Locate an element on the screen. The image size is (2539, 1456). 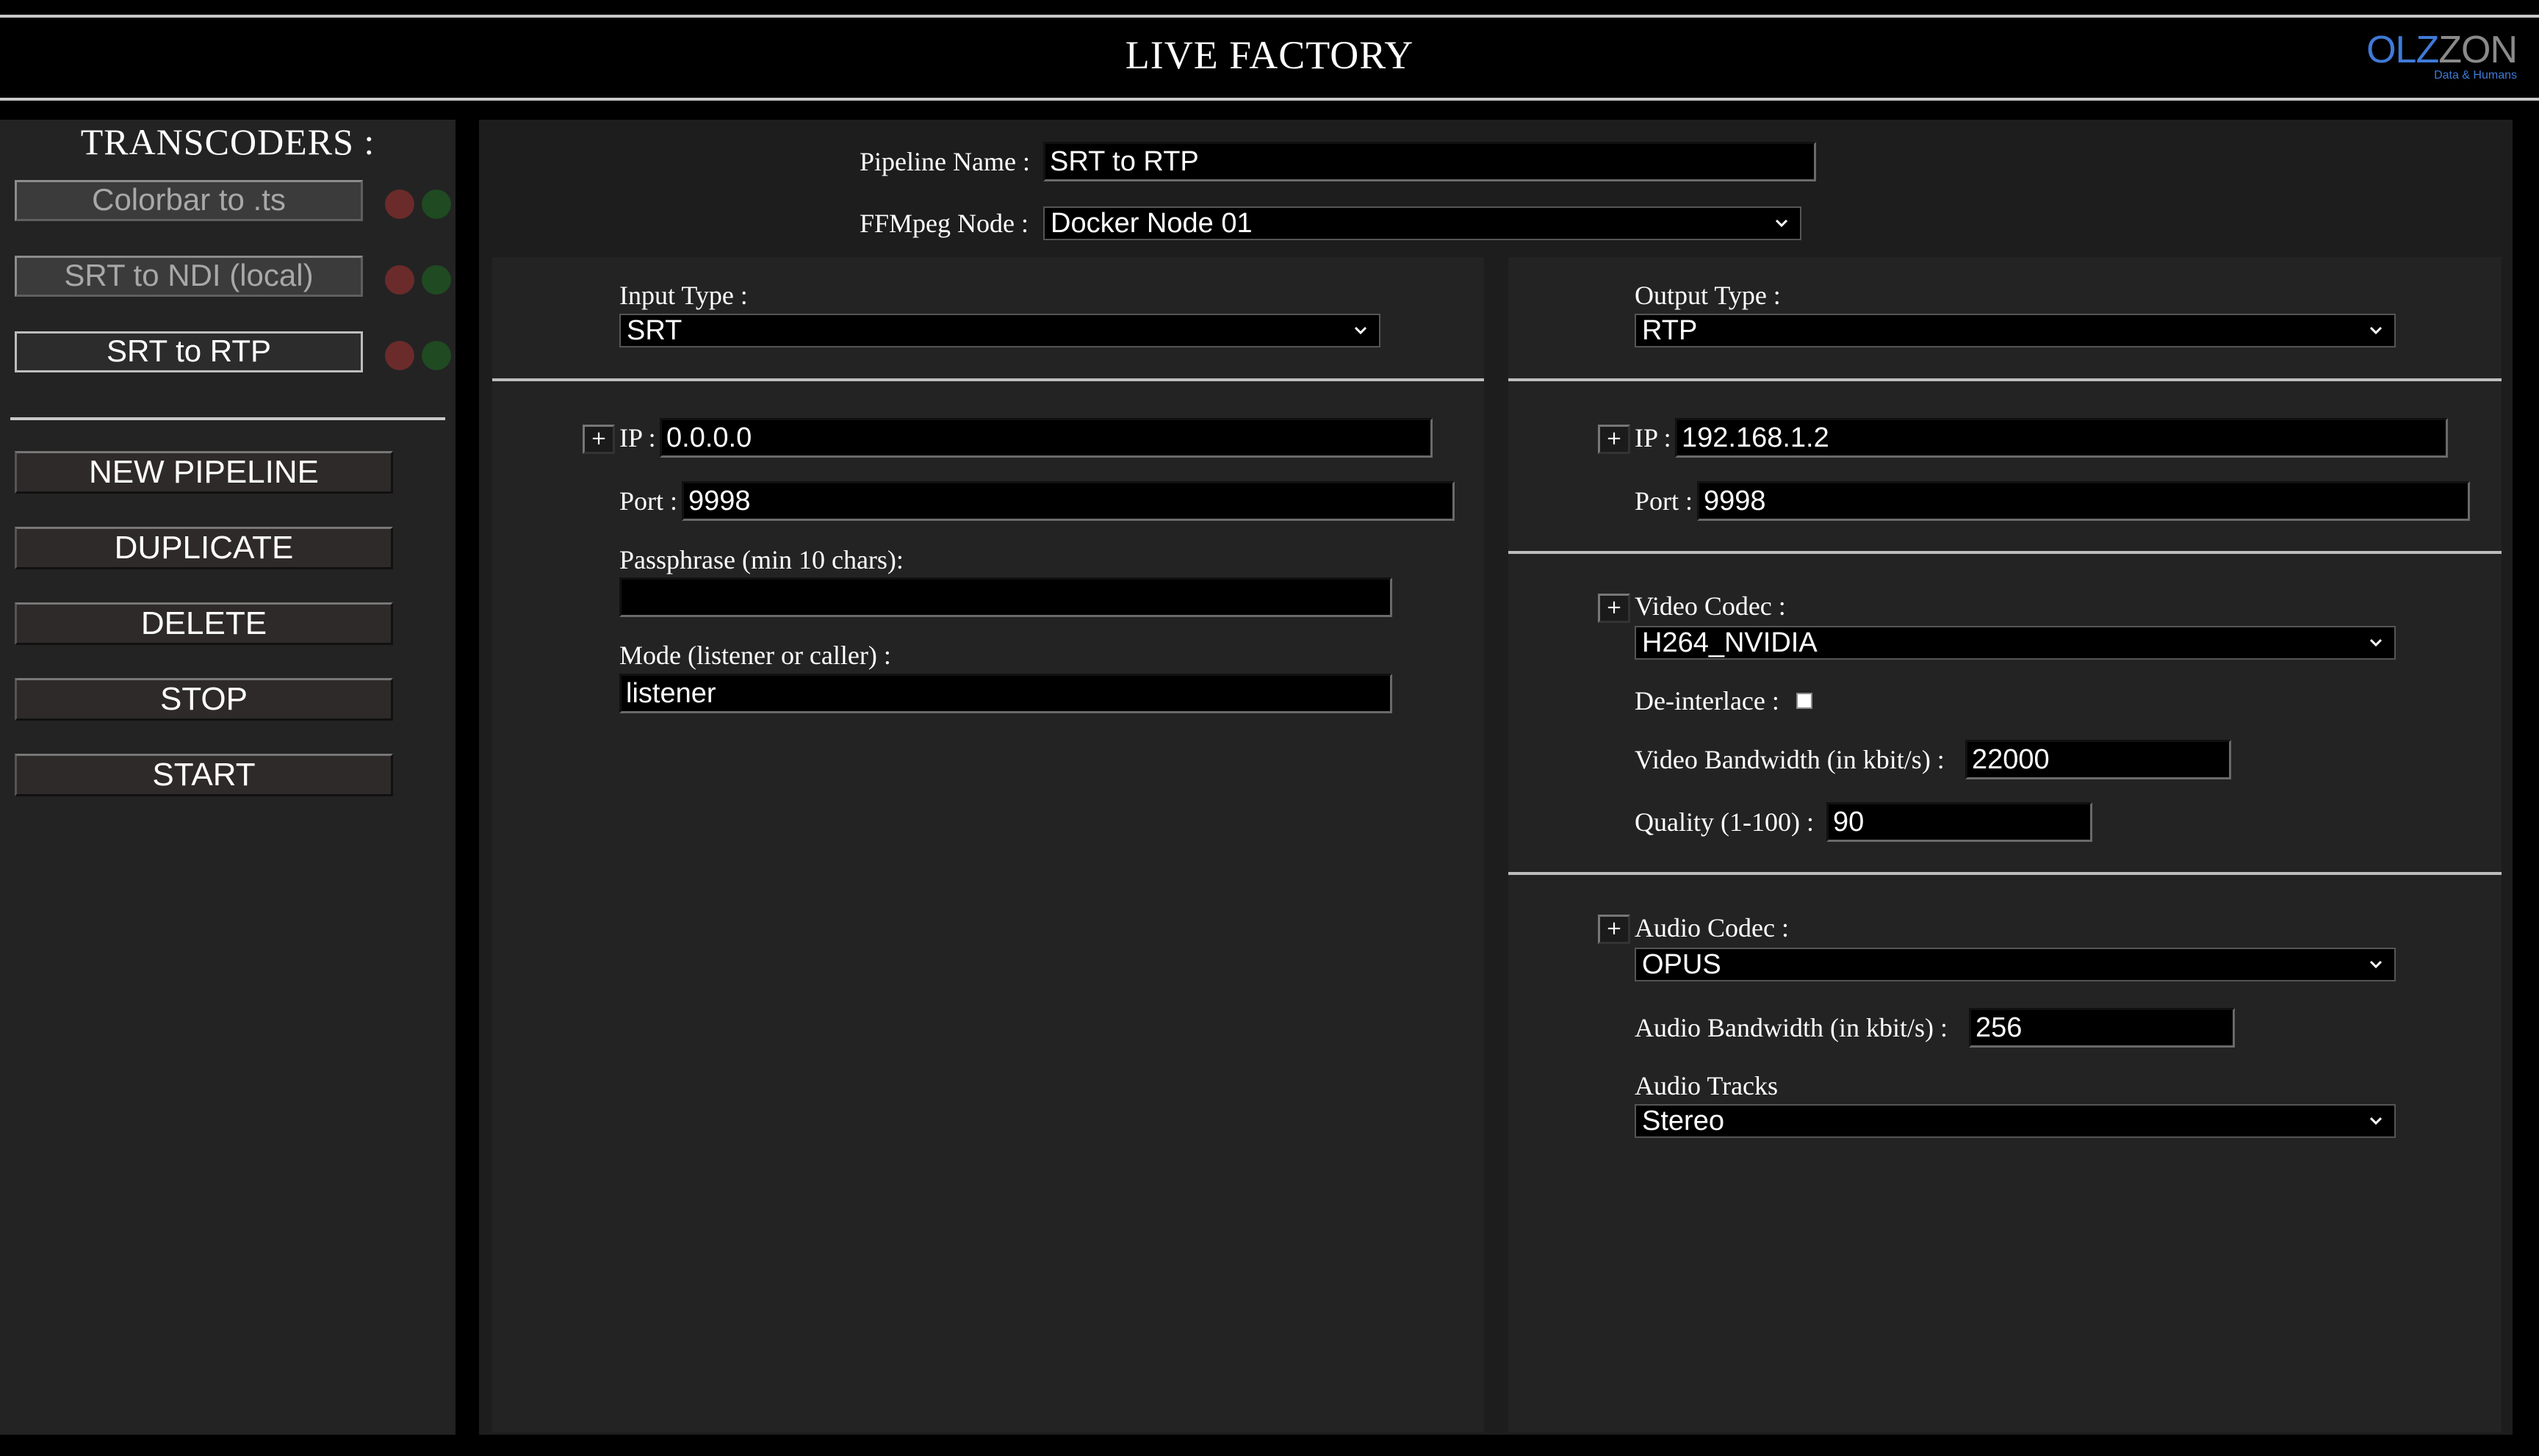
input-ip-expand-button: + is located at coordinates (599, 439).